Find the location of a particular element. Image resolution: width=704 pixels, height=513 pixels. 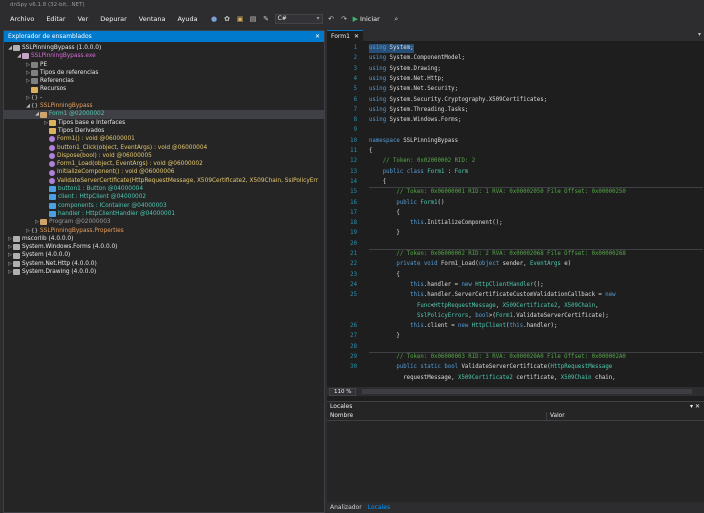

tree-item: client : HttpClient @04000002 is located at coordinates (164, 197).